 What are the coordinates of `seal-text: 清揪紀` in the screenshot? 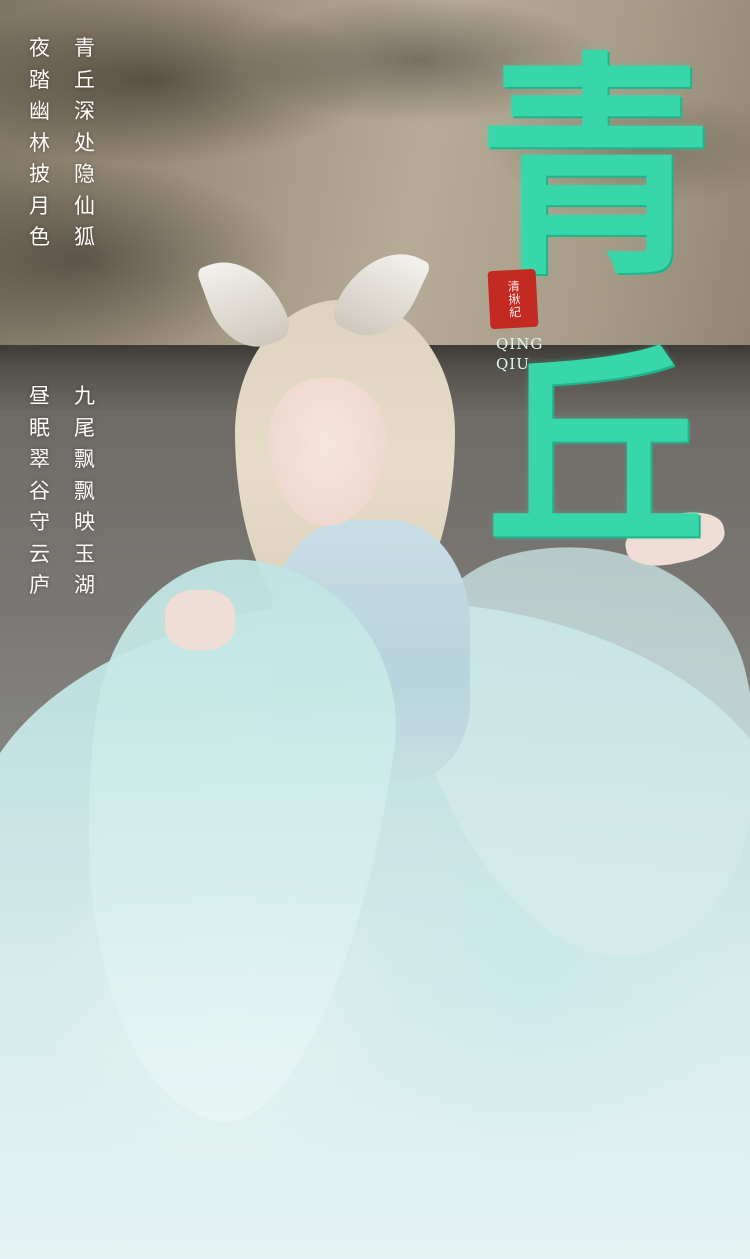 It's located at (513, 299).